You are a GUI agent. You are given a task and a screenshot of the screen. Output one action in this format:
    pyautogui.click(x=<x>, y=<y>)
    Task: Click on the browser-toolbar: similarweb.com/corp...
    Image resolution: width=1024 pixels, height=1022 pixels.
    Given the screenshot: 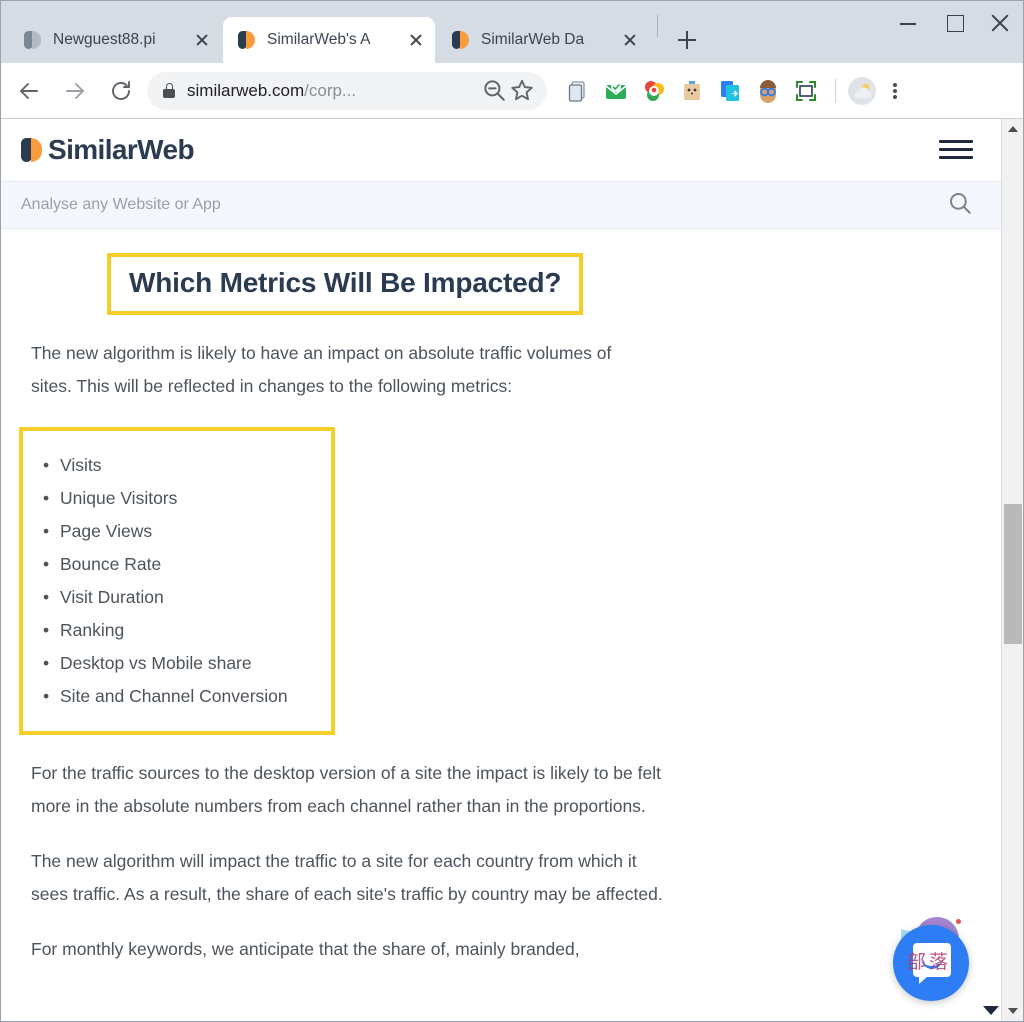 What is the action you would take?
    pyautogui.click(x=512, y=91)
    